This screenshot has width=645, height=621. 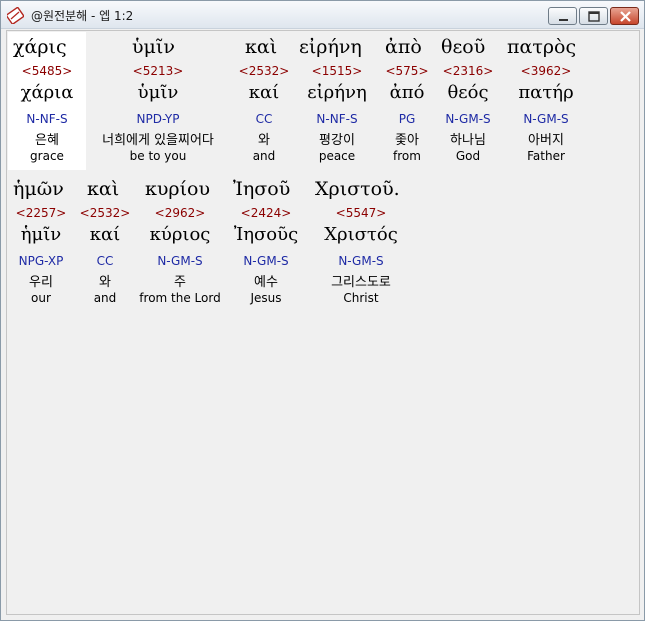 What do you see at coordinates (468, 140) in the screenshot?
I see `korean-gloss: 하나님` at bounding box center [468, 140].